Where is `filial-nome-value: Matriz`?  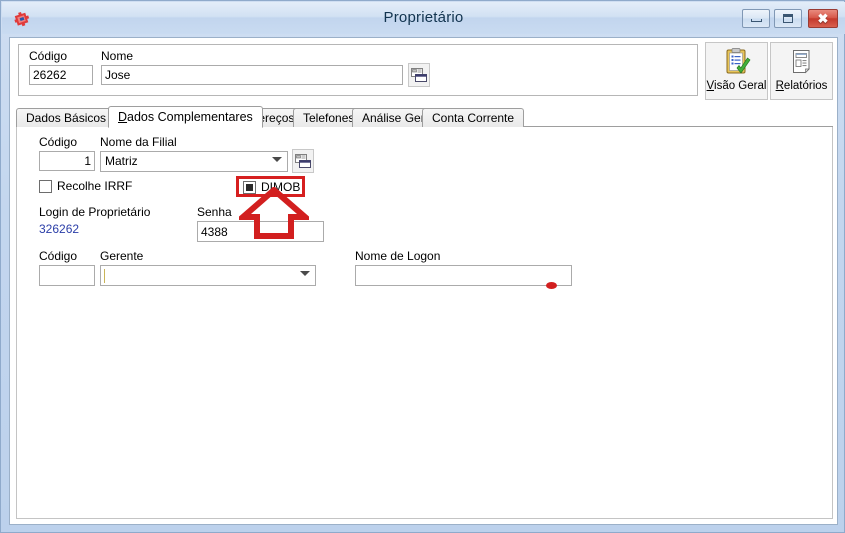
filial-nome-value: Matriz is located at coordinates (121, 161).